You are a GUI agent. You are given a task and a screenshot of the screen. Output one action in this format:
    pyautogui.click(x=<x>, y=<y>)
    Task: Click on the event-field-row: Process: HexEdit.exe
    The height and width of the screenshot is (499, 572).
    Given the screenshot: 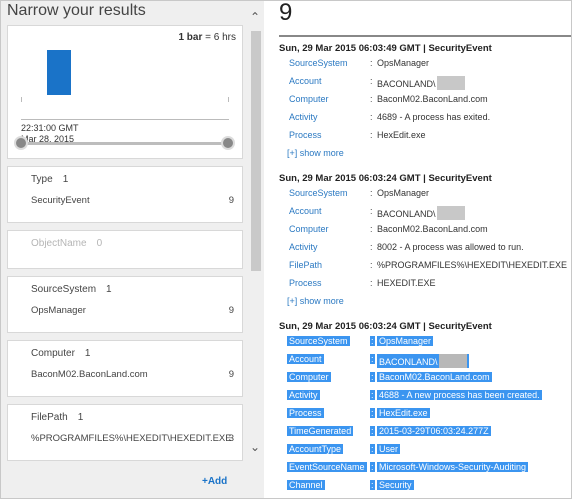 What is the action you would take?
    pyautogui.click(x=425, y=137)
    